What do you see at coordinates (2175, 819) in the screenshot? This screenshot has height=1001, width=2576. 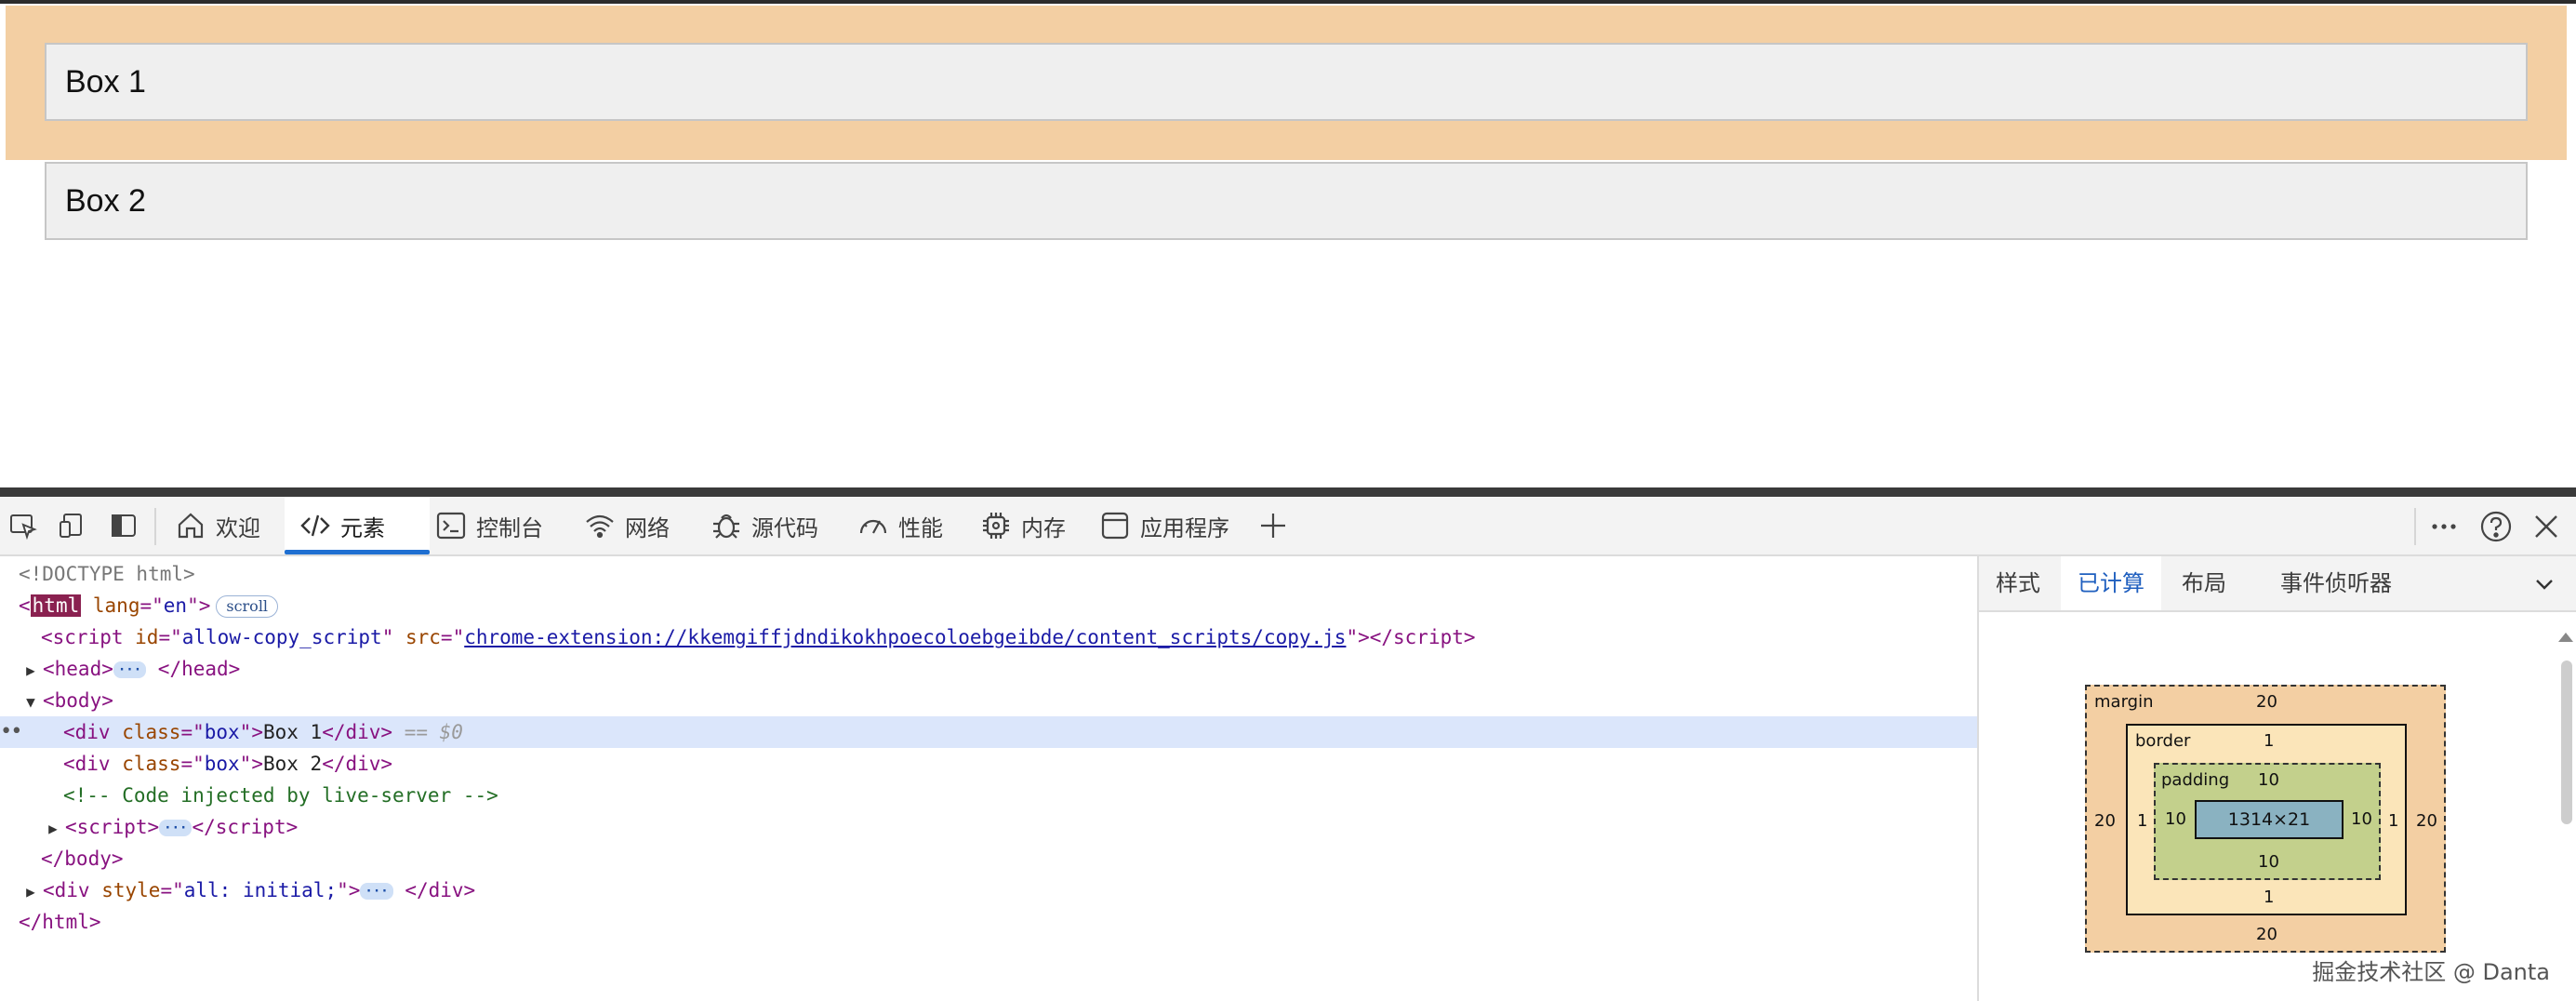 I see `padding-left-value: 10` at bounding box center [2175, 819].